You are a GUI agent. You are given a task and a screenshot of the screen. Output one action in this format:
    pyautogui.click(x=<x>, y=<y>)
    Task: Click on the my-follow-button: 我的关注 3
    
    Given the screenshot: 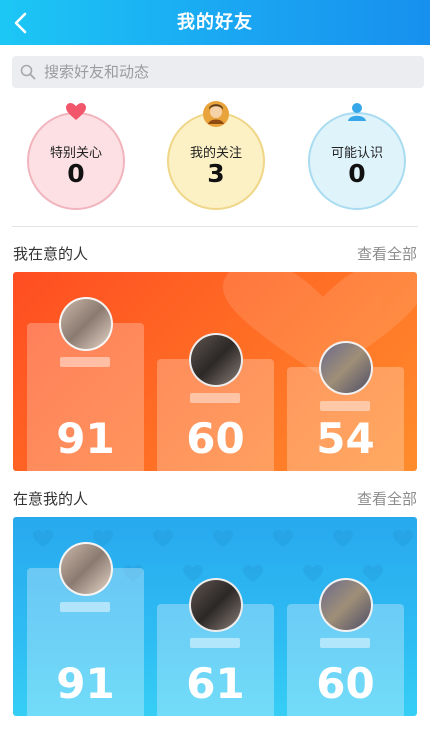 What is the action you would take?
    pyautogui.click(x=216, y=155)
    